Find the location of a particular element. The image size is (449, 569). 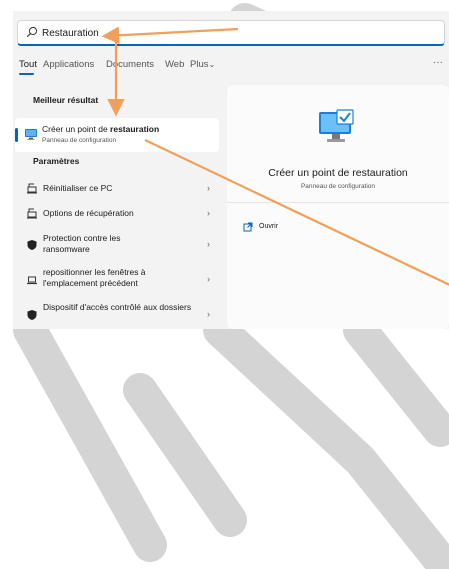

recovery-icon is located at coordinates (32, 213).